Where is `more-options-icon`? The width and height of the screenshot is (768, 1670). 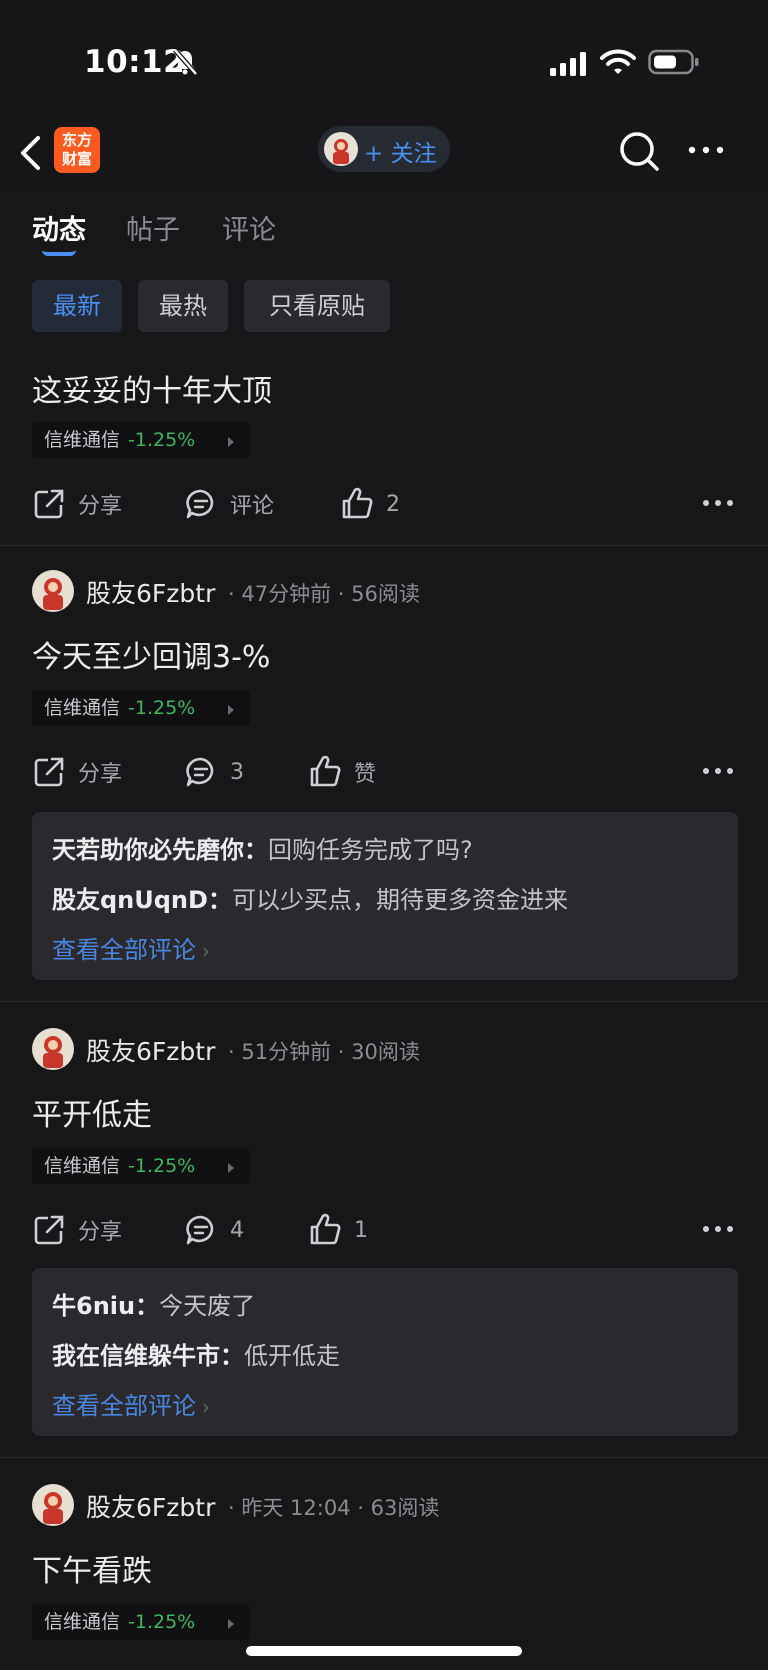 more-options-icon is located at coordinates (706, 150).